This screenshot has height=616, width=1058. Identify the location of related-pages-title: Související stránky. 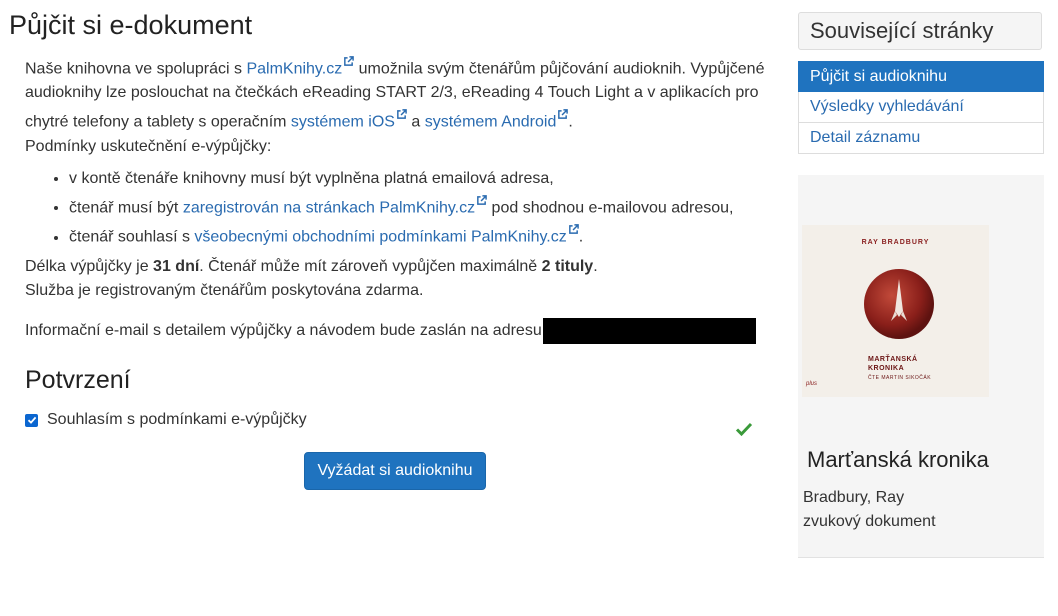
(920, 31).